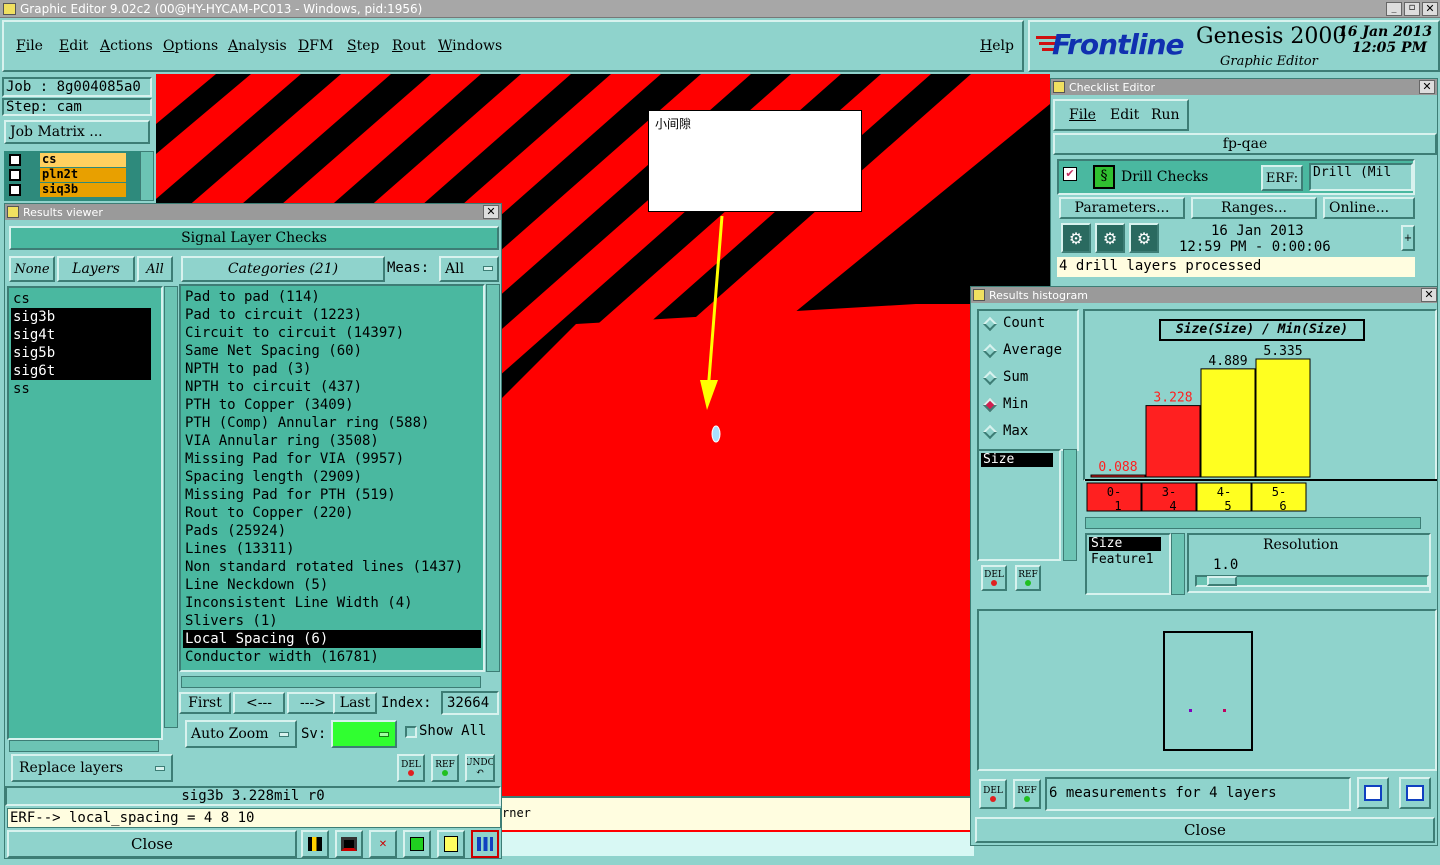 The height and width of the screenshot is (865, 1440). What do you see at coordinates (313, 703) in the screenshot?
I see `next-button: --->` at bounding box center [313, 703].